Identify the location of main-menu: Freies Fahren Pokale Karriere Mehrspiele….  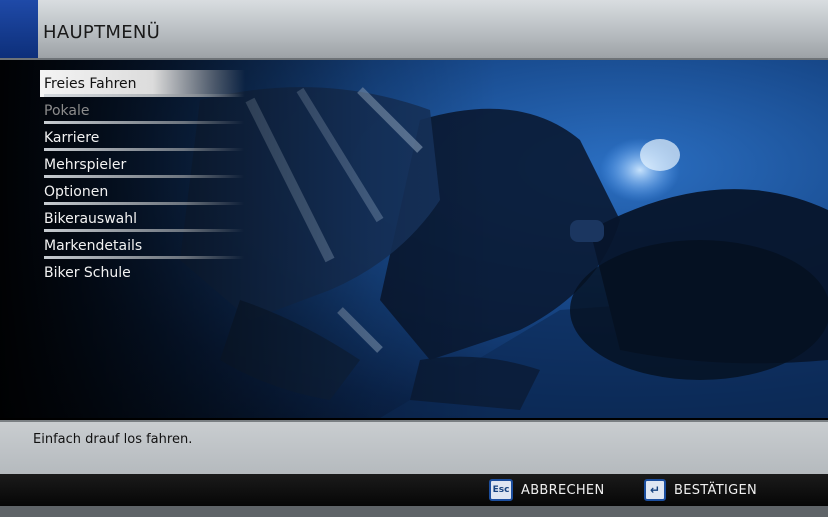
(150, 178).